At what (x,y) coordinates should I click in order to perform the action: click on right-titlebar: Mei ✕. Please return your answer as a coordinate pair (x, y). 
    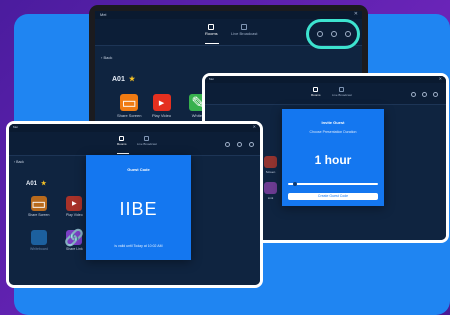
    Looking at the image, I should click on (325, 79).